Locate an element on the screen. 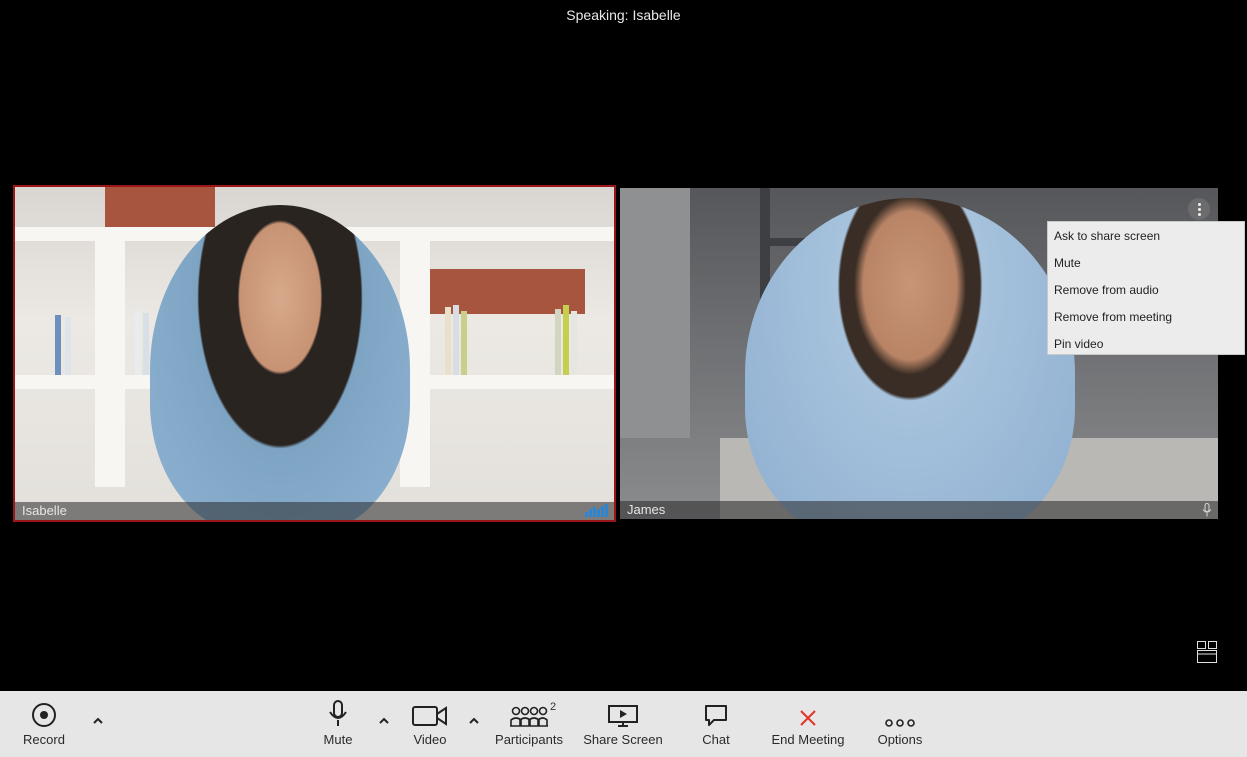 This screenshot has width=1247, height=757. share-screen-icon is located at coordinates (623, 716).